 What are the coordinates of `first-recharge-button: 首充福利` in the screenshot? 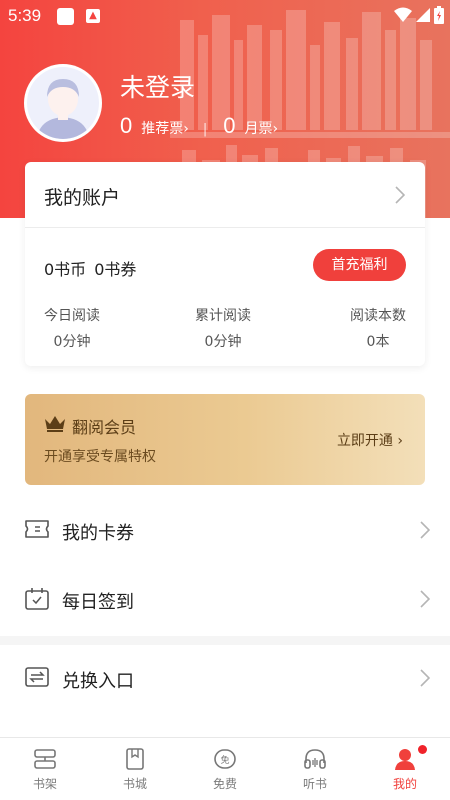 It's located at (359, 265).